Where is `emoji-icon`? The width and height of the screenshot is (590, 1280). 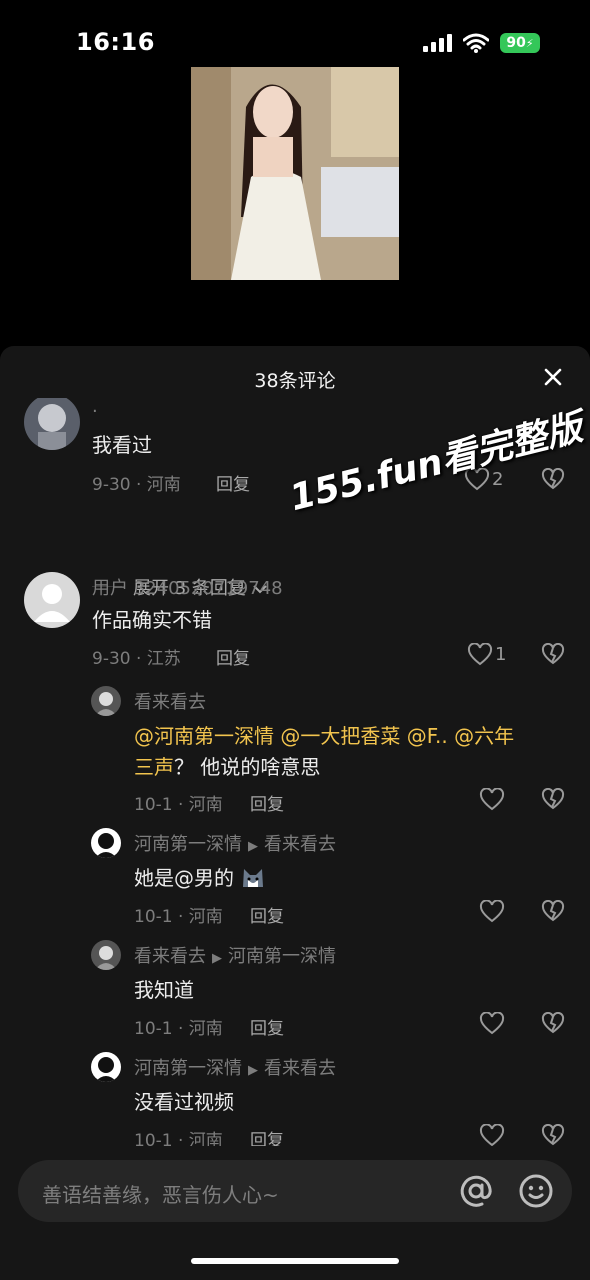 emoji-icon is located at coordinates (536, 1191).